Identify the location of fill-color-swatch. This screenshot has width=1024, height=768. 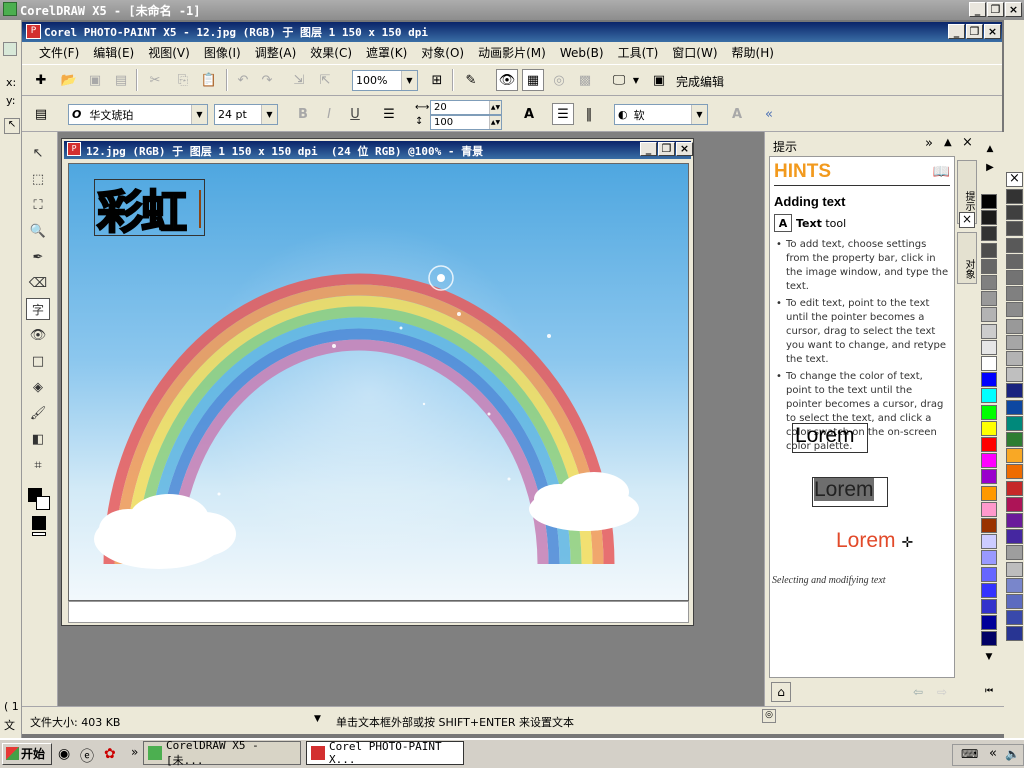
(39, 523).